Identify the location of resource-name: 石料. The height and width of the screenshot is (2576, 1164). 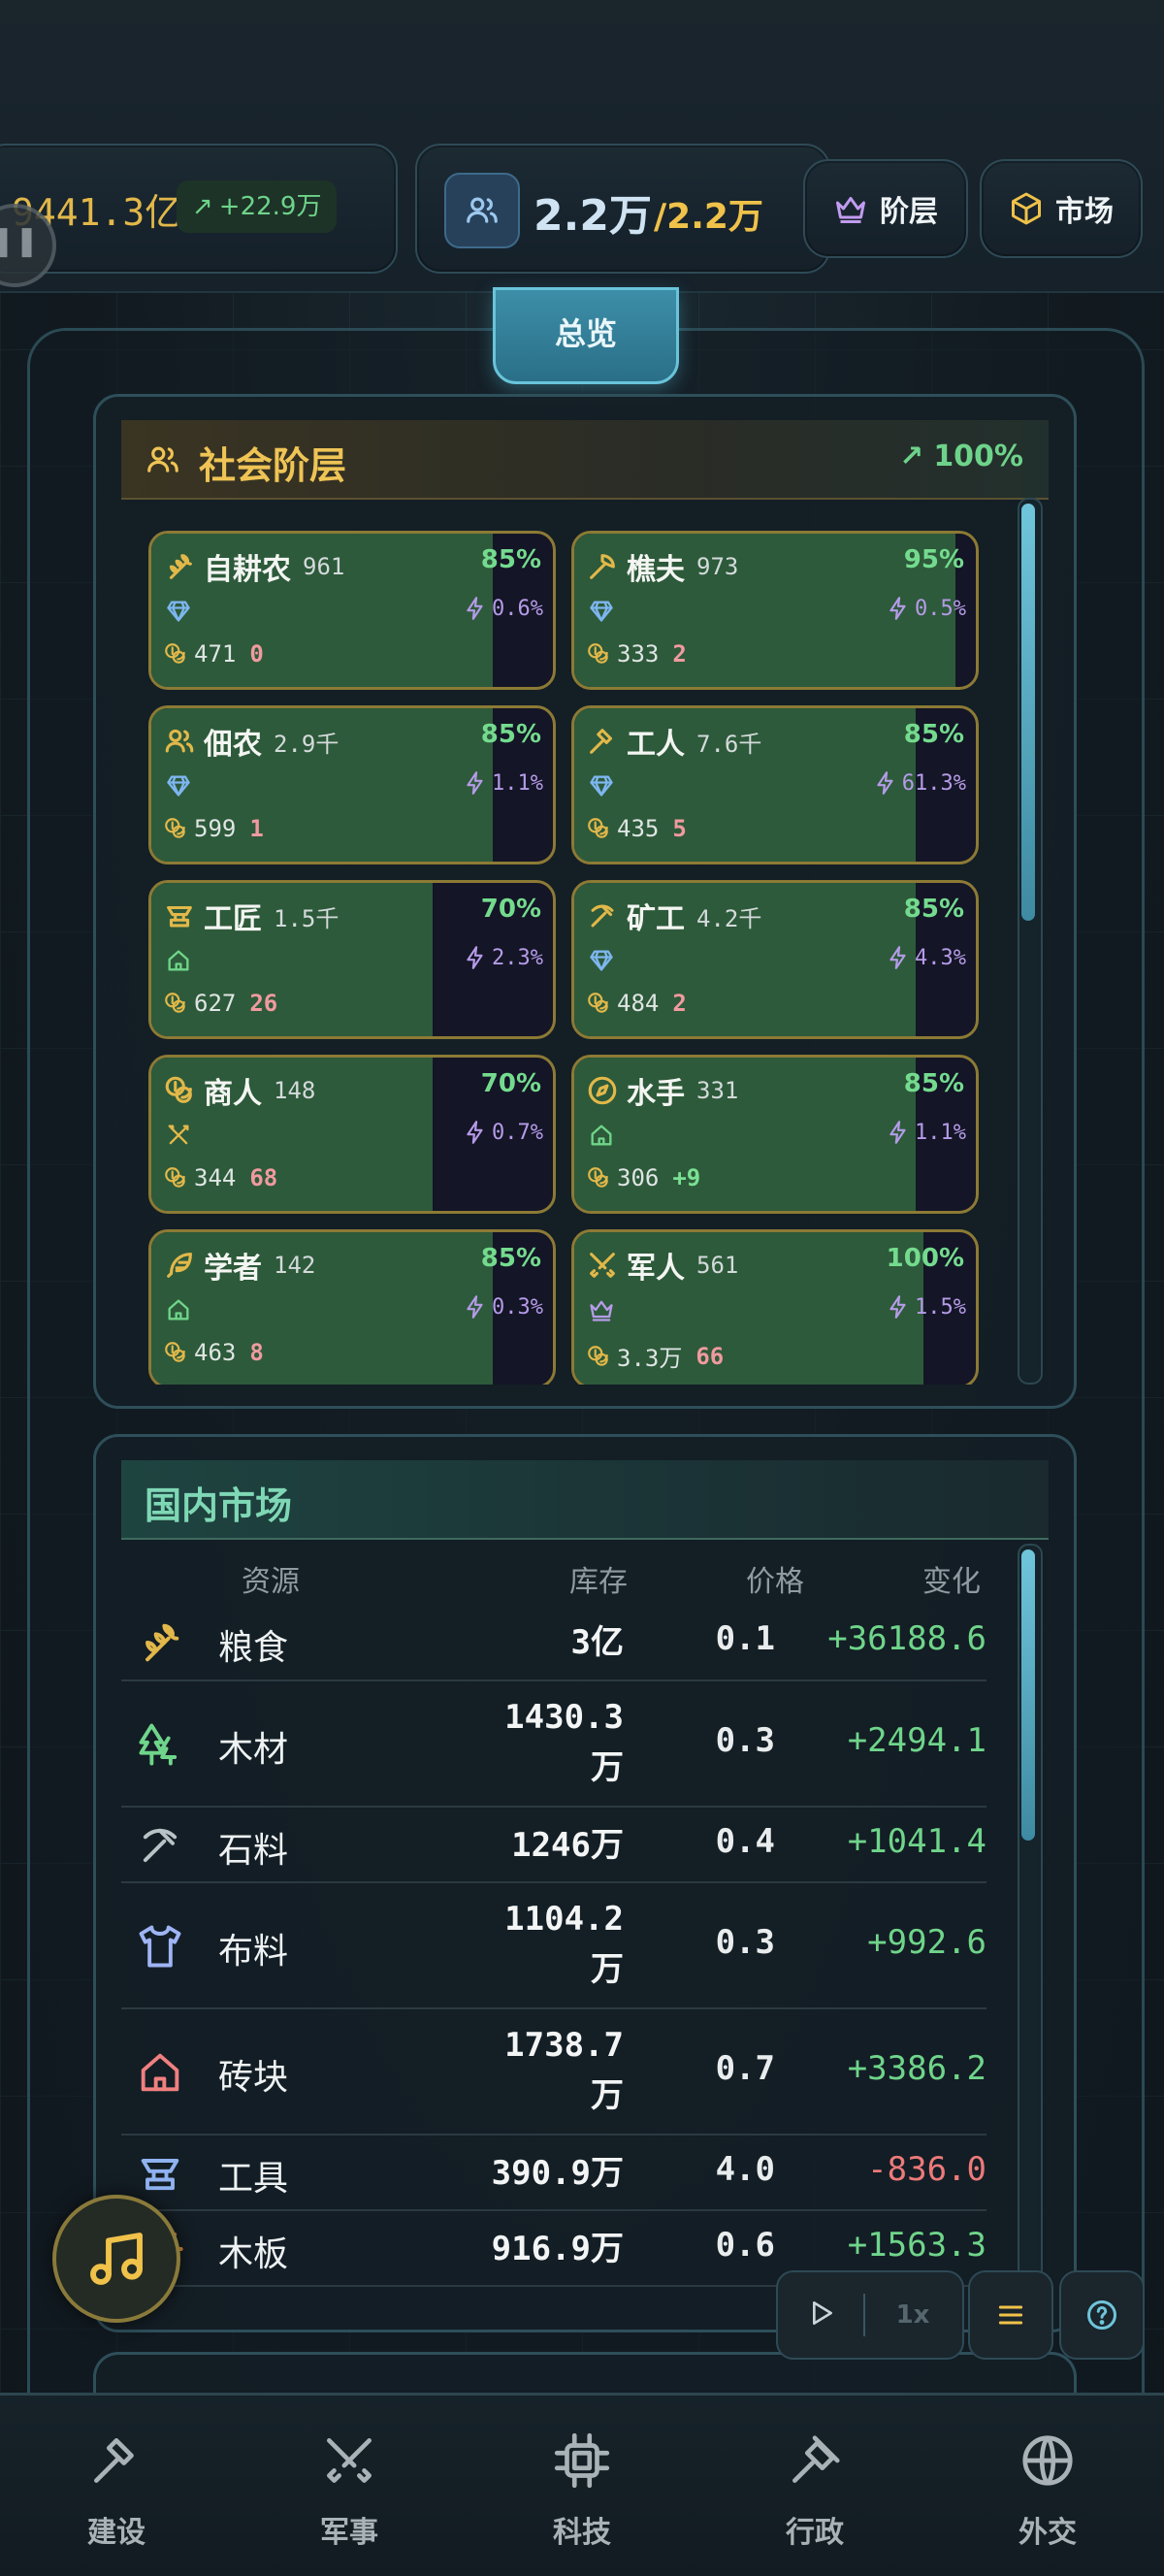
(253, 1851).